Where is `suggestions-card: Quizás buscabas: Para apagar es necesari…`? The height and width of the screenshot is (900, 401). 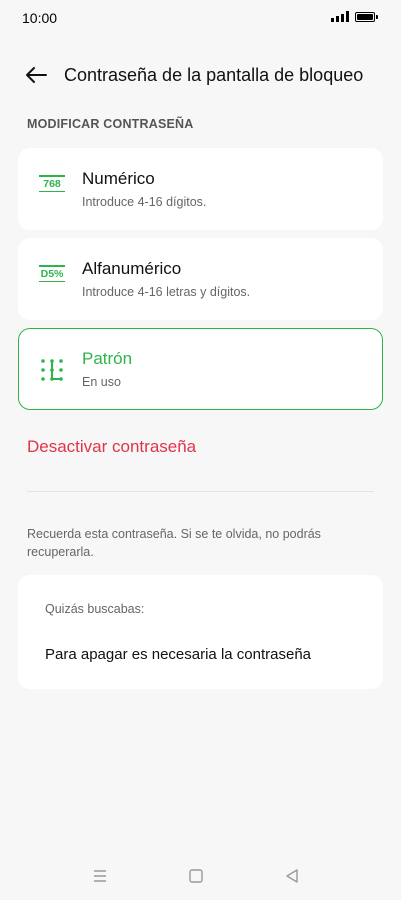
suggestions-card: Quizás buscabas: Para apagar es necesari… is located at coordinates (200, 632).